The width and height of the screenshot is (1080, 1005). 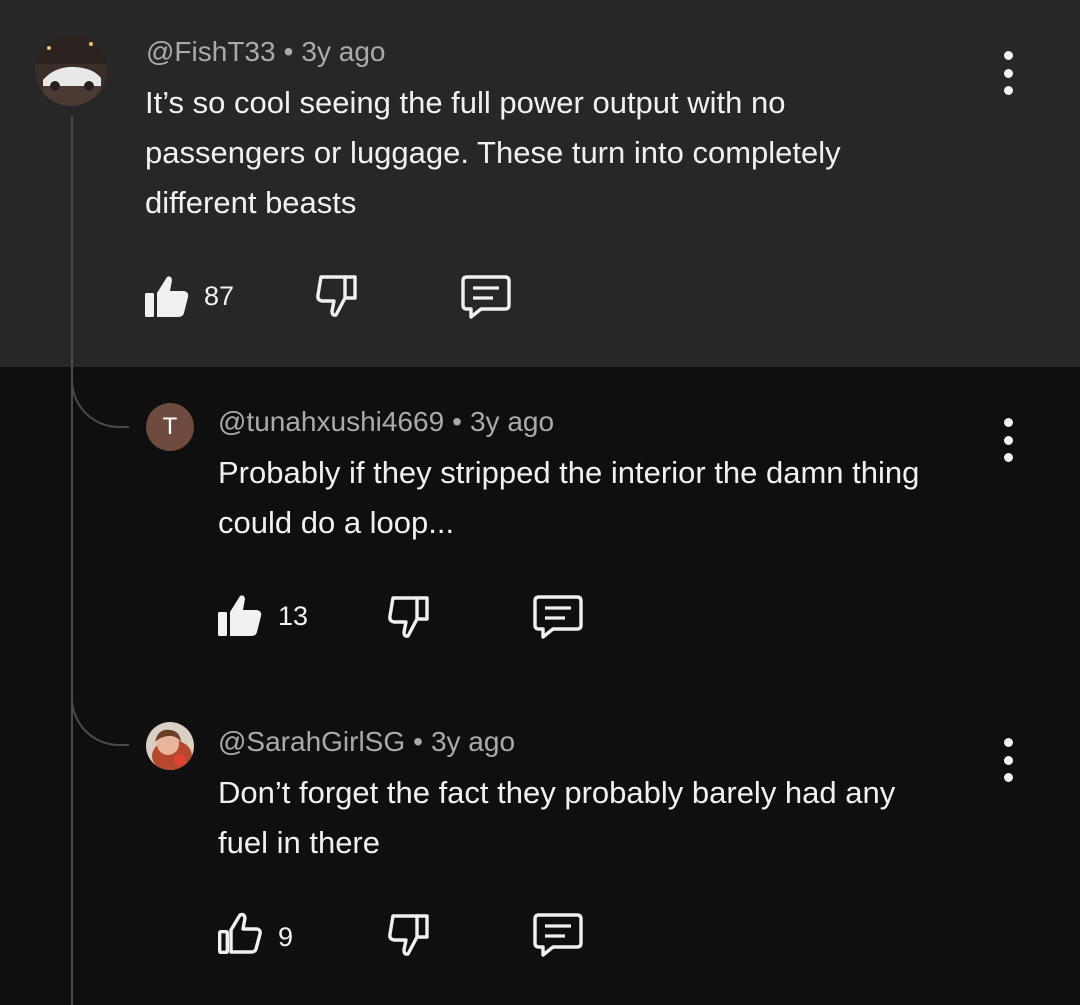 I want to click on thumb-up-icon, so click(x=240, y=933).